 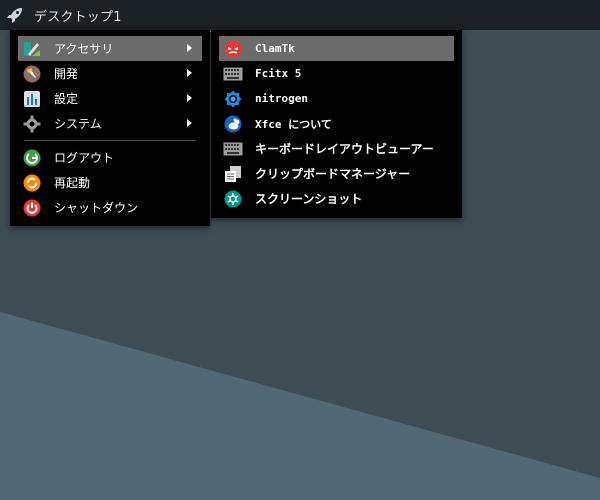 I want to click on xfce-mouse-icon, so click(x=233, y=124).